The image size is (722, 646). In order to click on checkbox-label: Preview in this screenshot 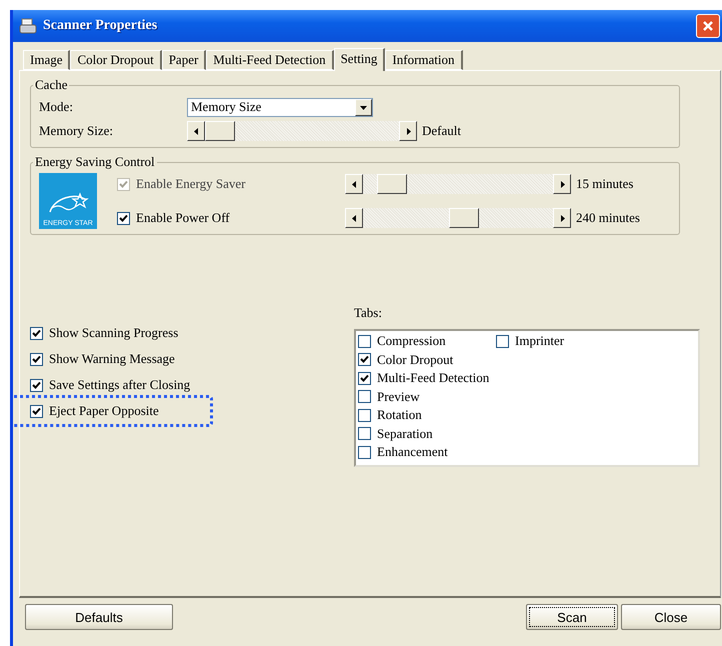, I will do `click(398, 396)`.